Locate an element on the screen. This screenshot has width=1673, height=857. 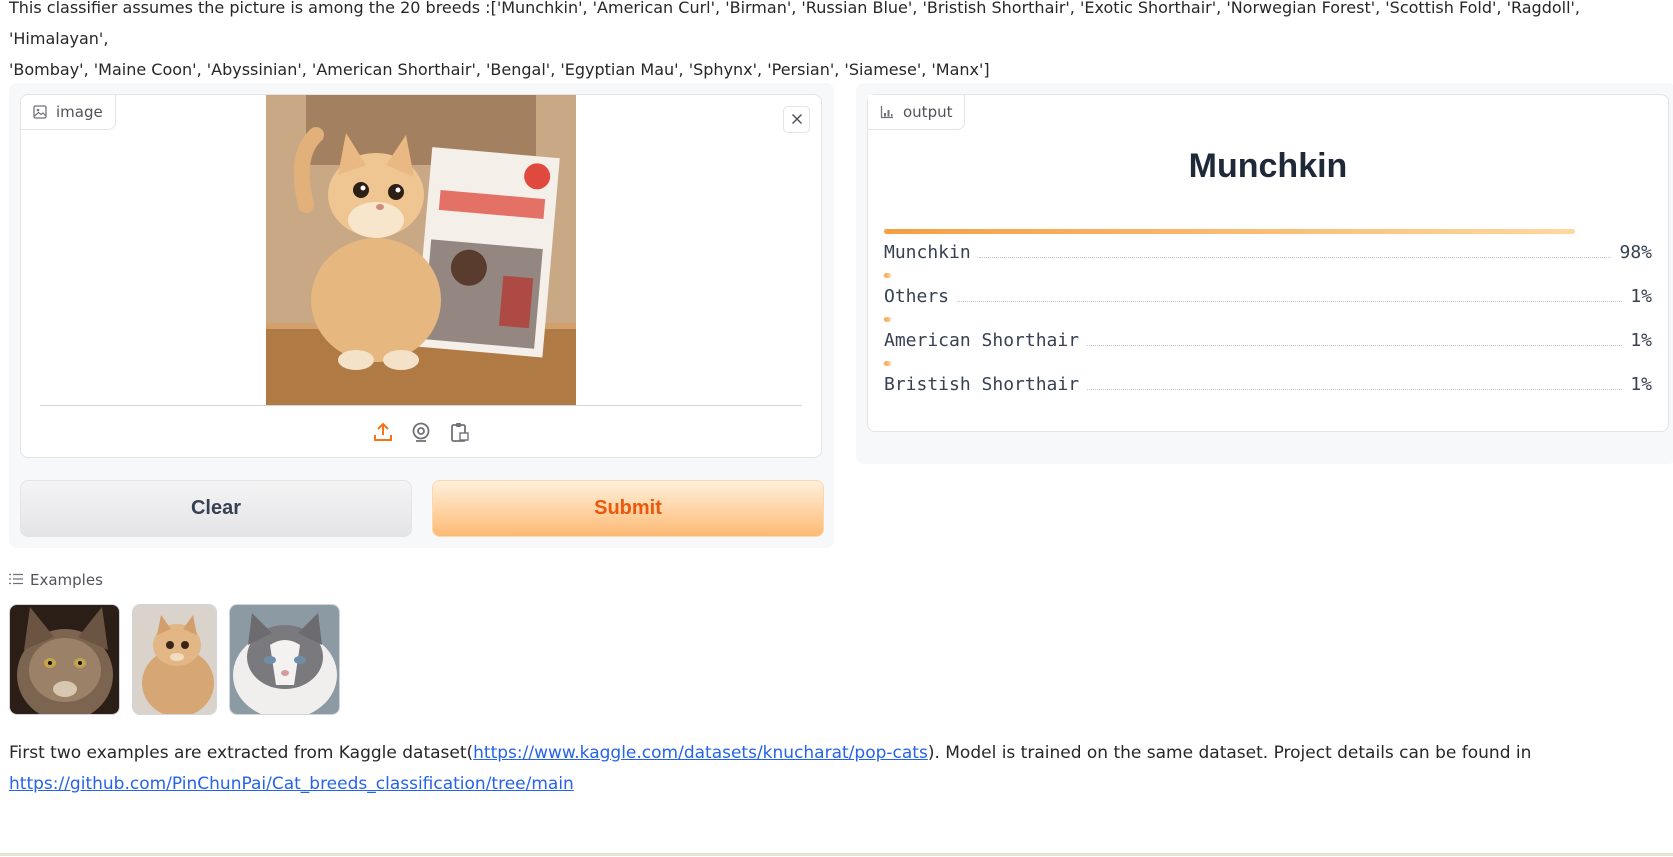
divider is located at coordinates (421, 405).